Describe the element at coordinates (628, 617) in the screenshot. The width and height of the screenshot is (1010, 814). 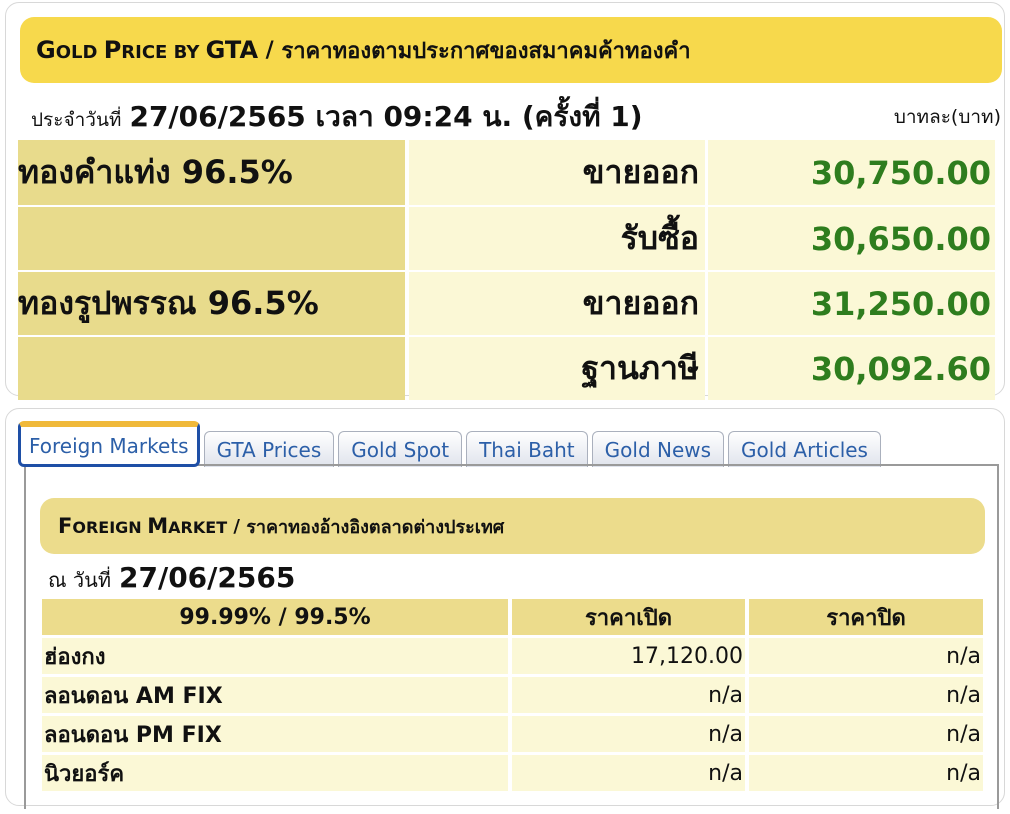
I see `header-open-price: ราคาเปิด` at that location.